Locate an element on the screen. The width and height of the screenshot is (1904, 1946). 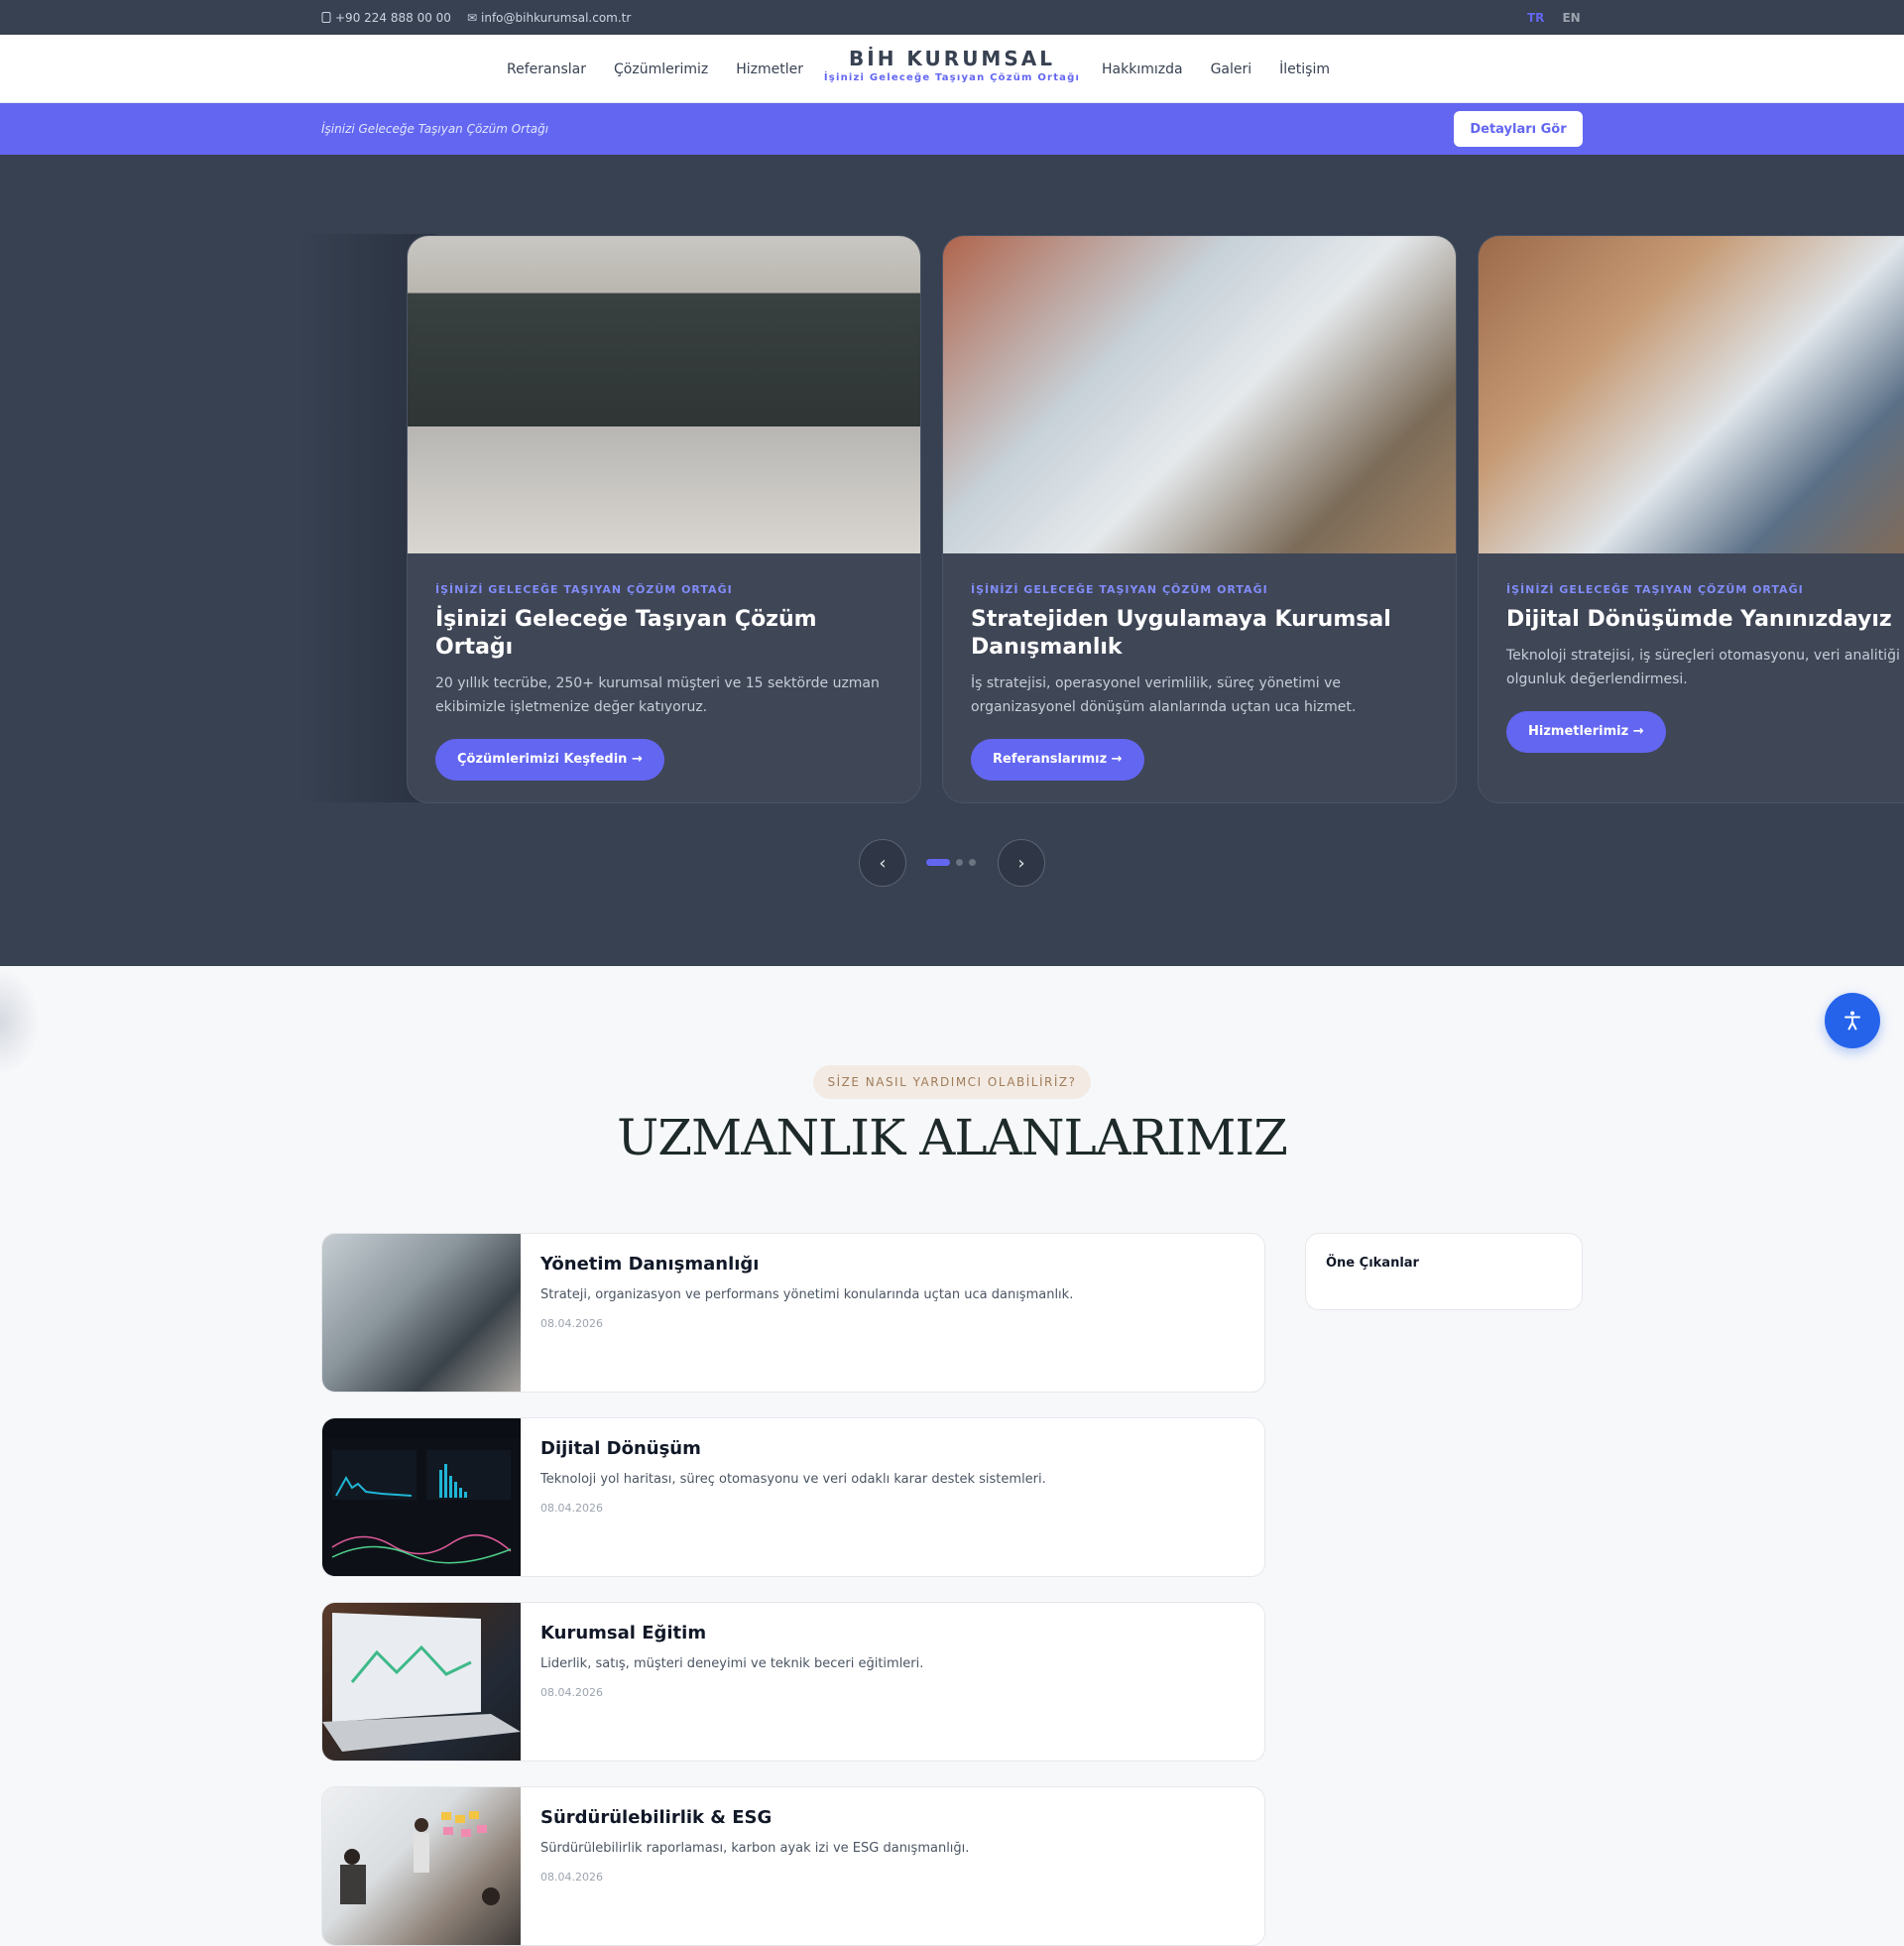
lang-tr: TR is located at coordinates (1535, 18).